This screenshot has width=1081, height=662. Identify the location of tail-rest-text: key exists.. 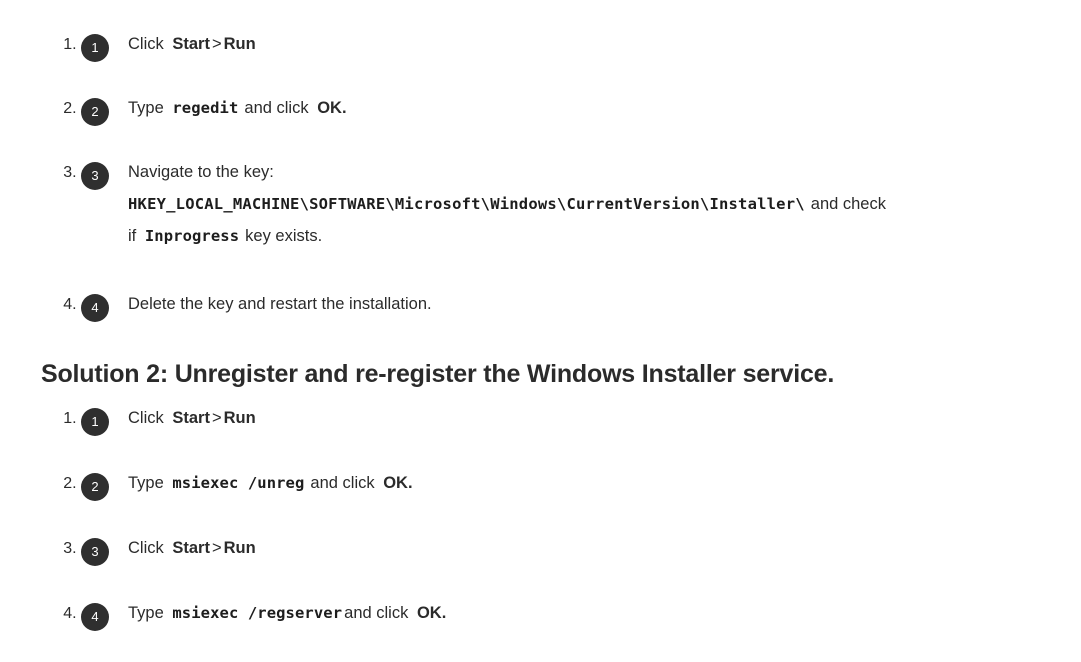
(284, 236).